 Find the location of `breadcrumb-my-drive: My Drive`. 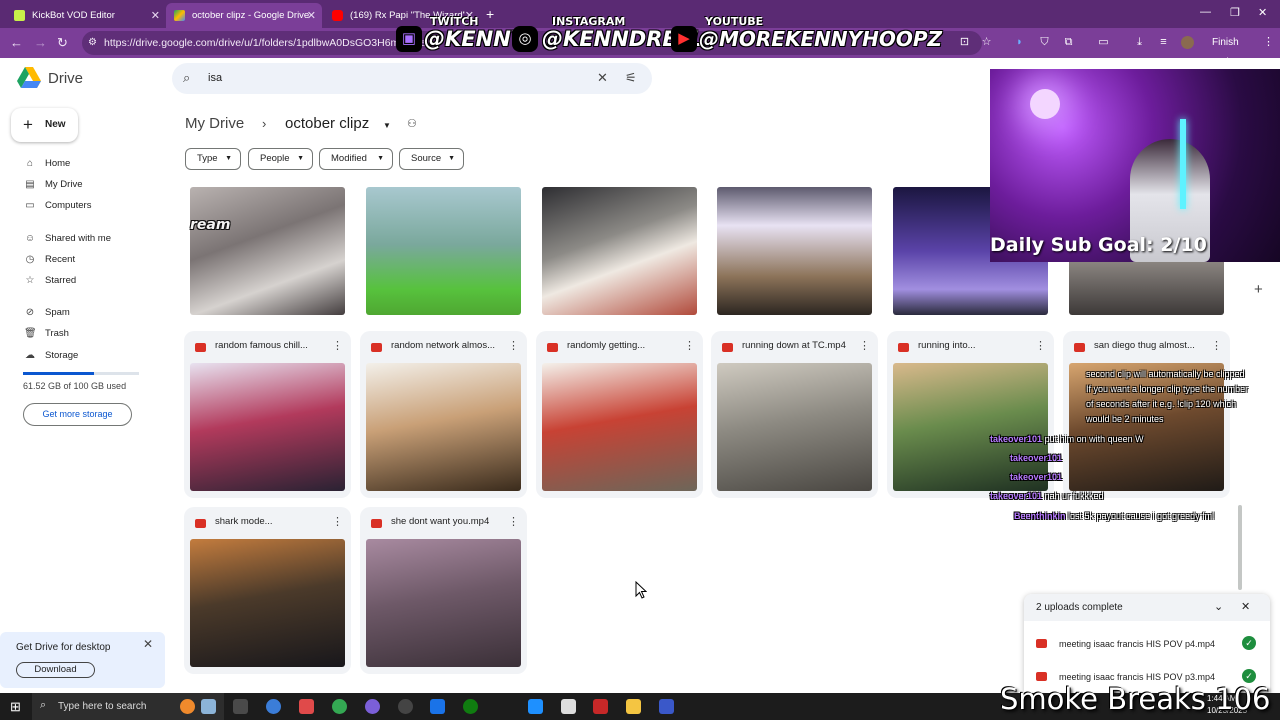

breadcrumb-my-drive: My Drive is located at coordinates (214, 123).